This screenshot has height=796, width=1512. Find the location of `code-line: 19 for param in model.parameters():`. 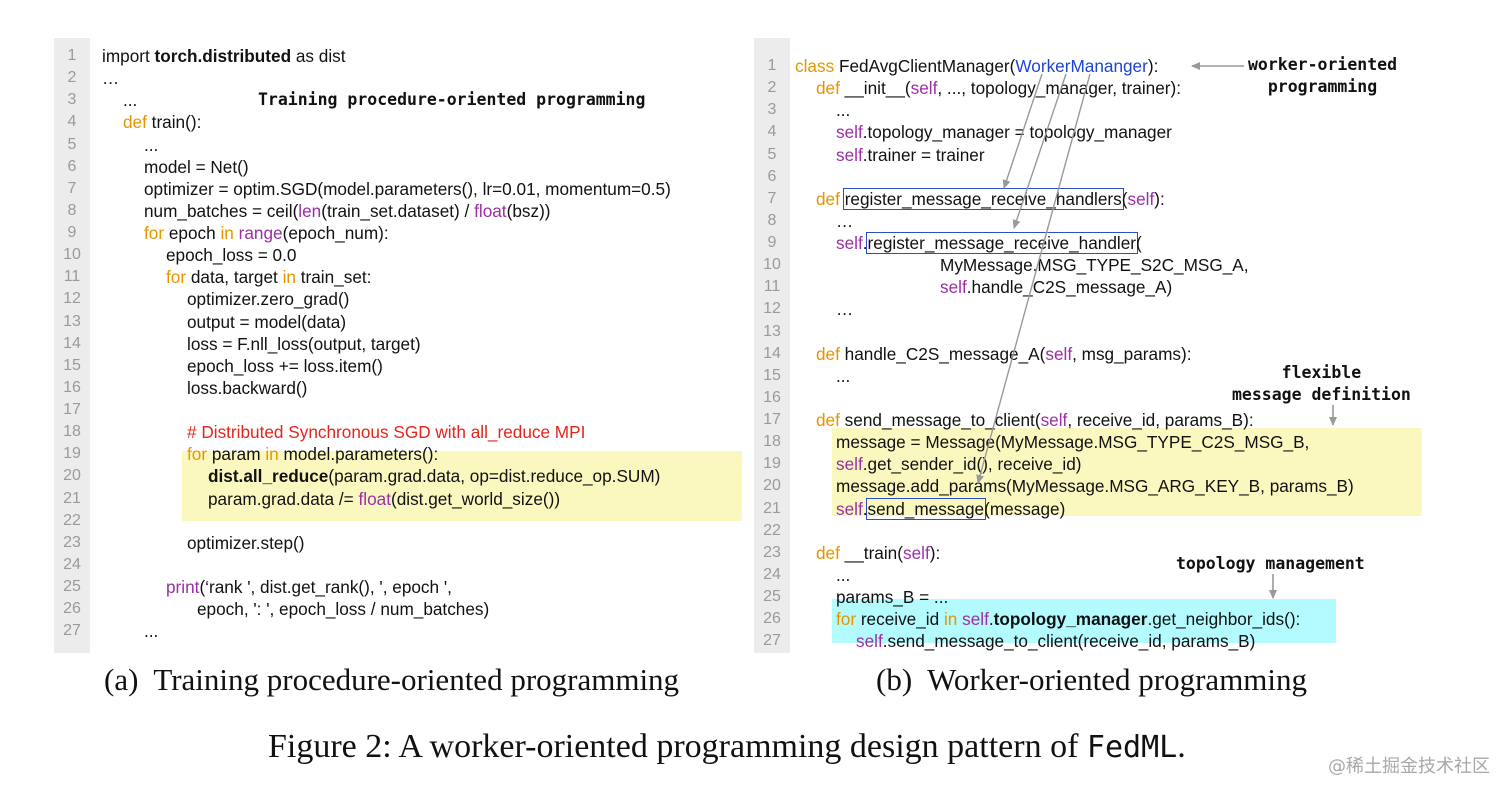

code-line: 19 for param in model.parameters(): is located at coordinates (399, 454).